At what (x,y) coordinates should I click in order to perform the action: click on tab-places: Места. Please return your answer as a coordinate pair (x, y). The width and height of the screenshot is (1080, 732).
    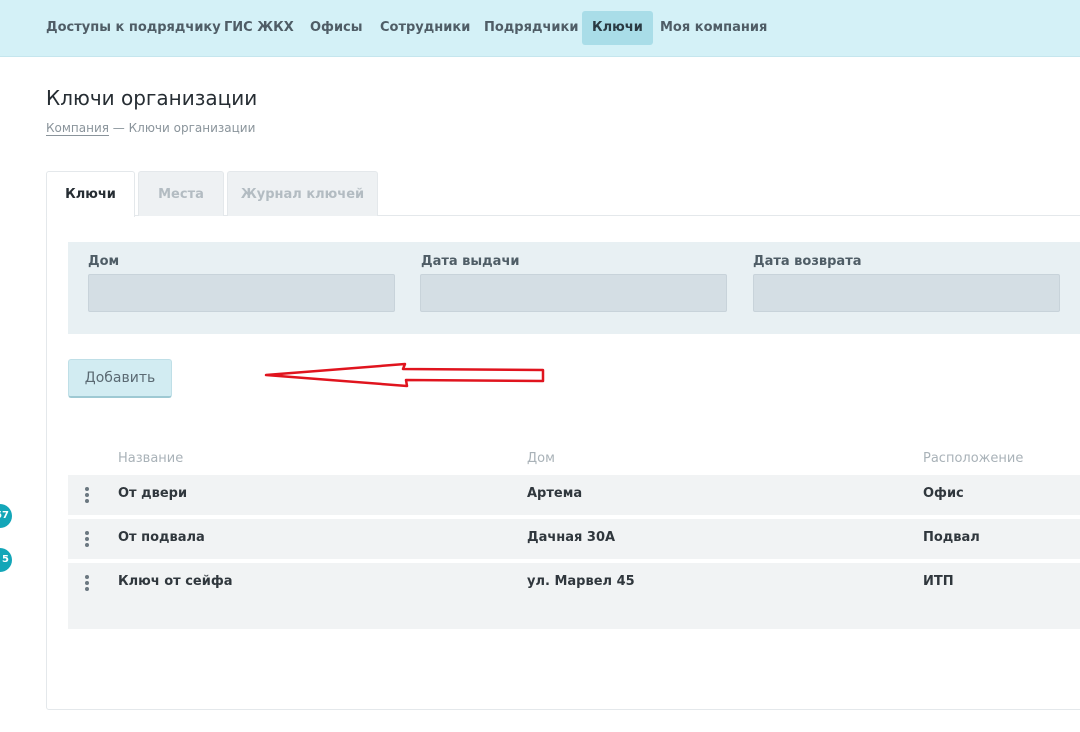
    Looking at the image, I should click on (181, 193).